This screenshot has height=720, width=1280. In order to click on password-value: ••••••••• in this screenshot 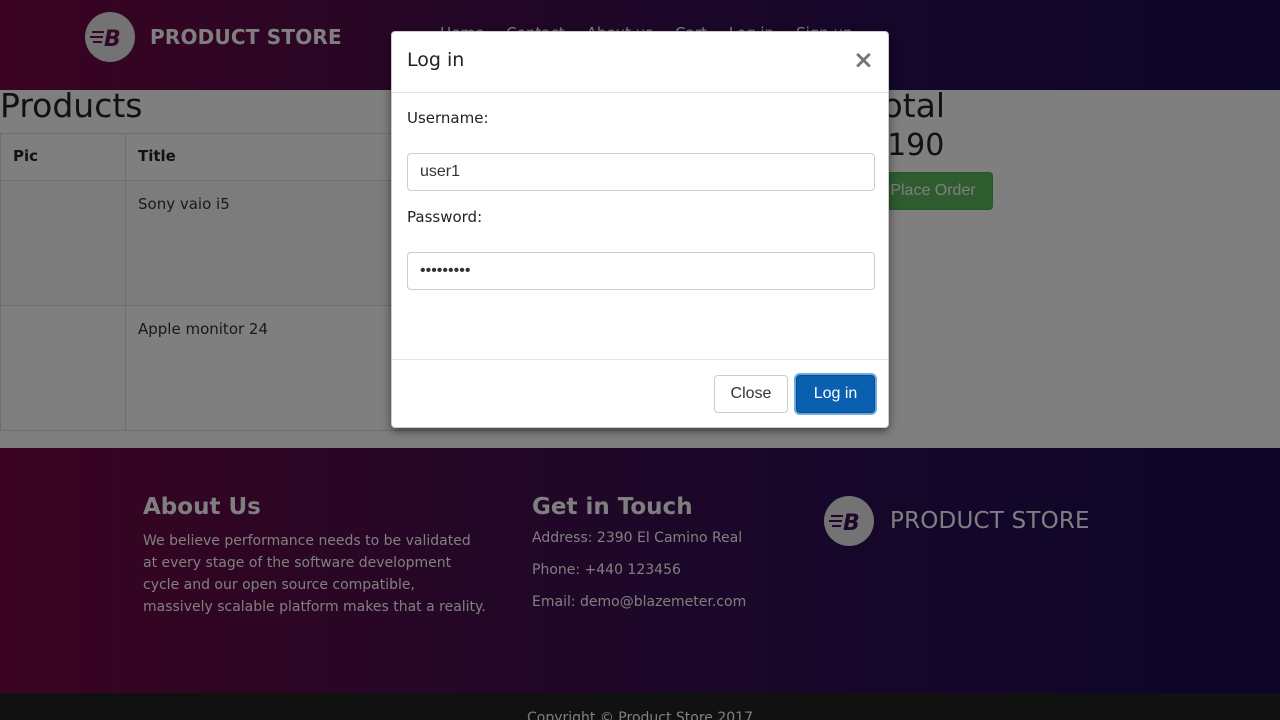, I will do `click(445, 270)`.